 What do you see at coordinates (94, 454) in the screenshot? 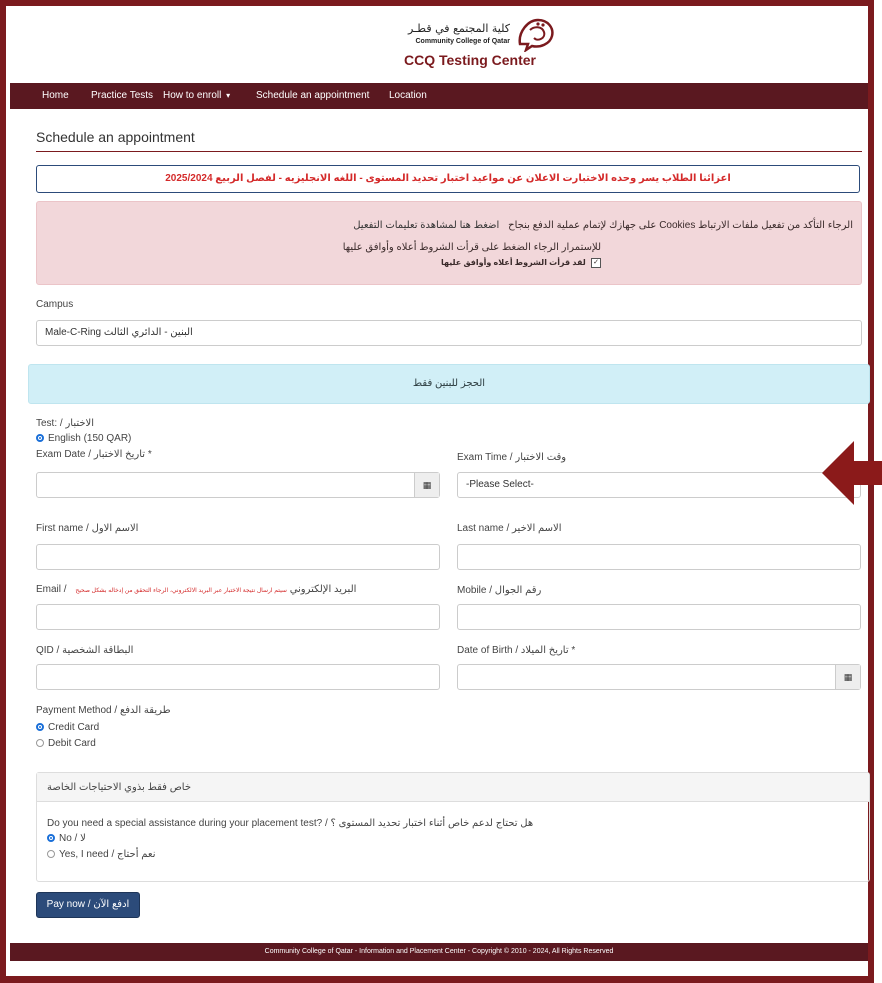
I see `exam-date-label: Exam Date / تاريخ الاختبار *` at bounding box center [94, 454].